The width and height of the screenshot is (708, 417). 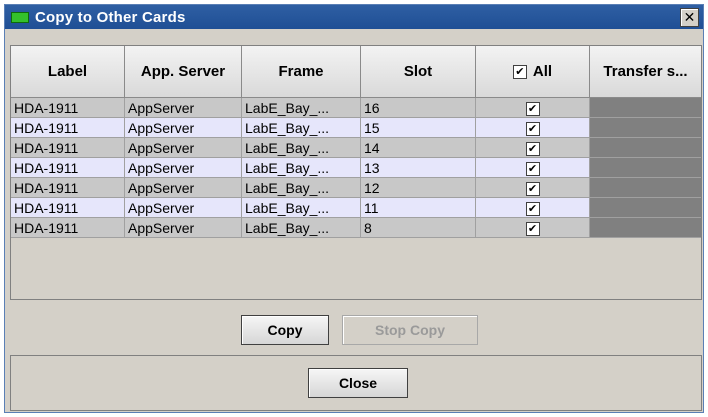 I want to click on select-all-checkbox: ✔, so click(x=519, y=71).